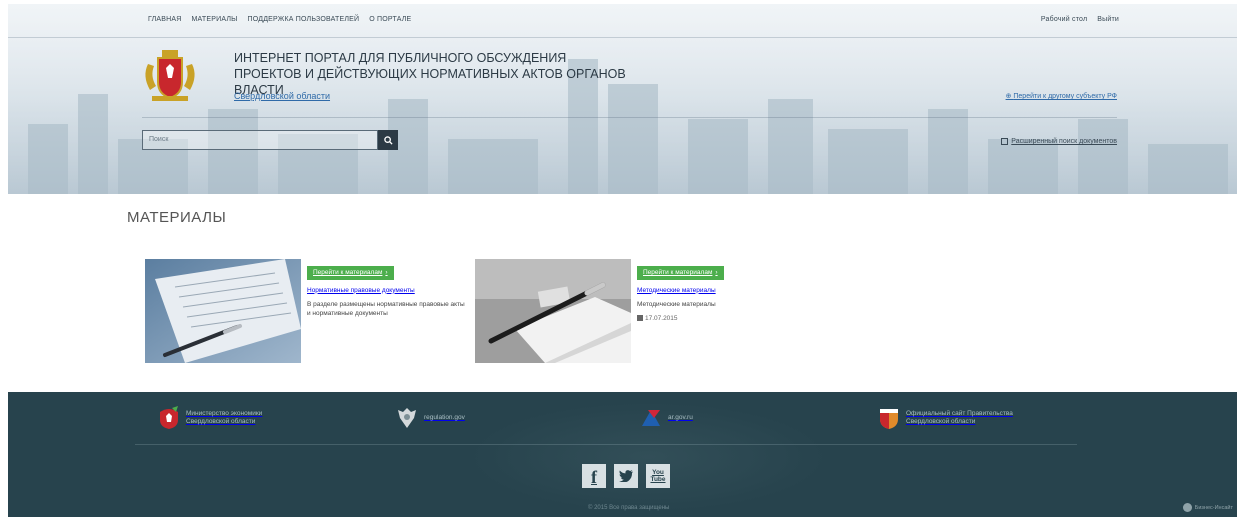  I want to click on search-icon, so click(388, 140).